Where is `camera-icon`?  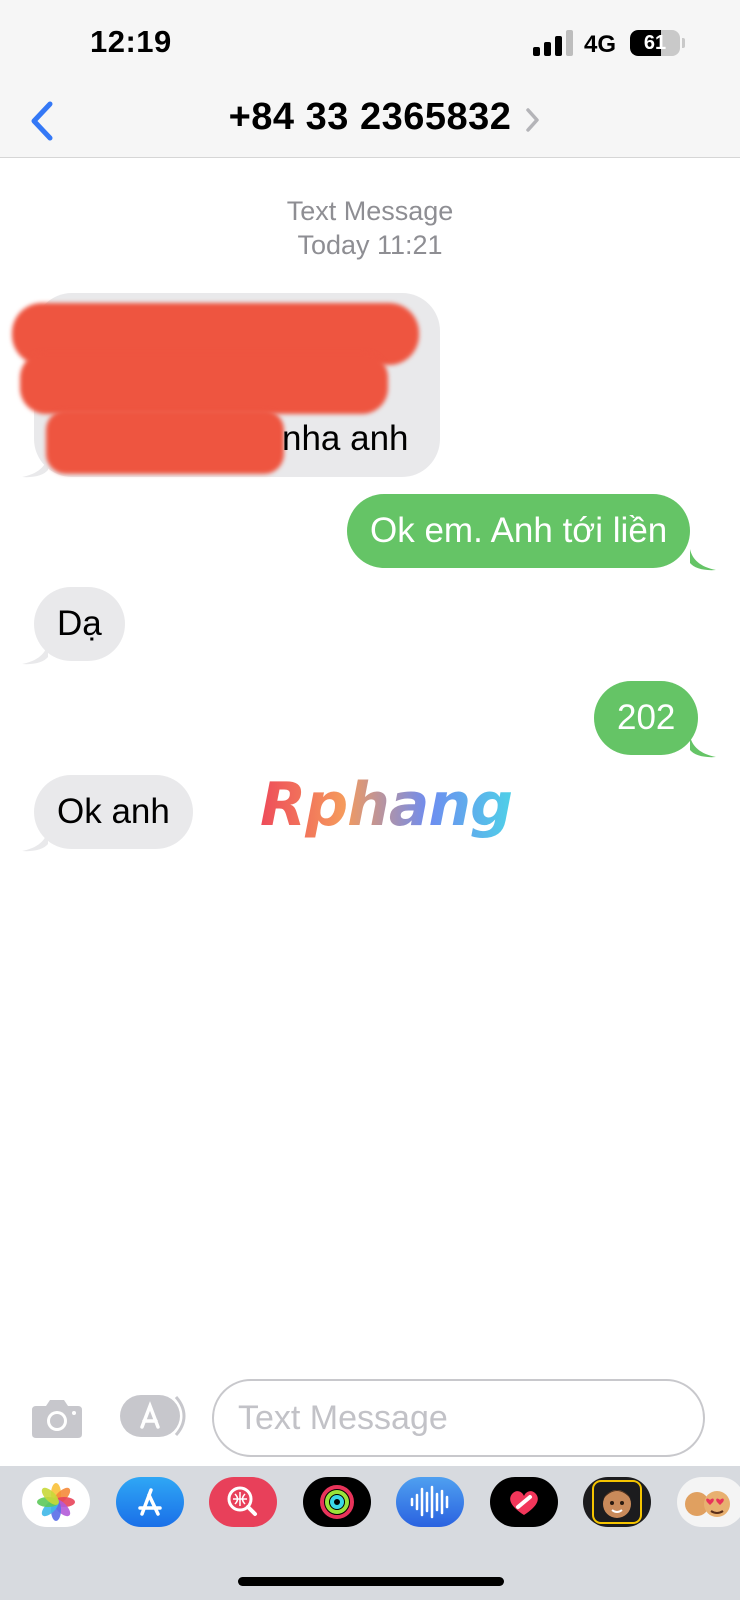
camera-icon is located at coordinates (57, 1418).